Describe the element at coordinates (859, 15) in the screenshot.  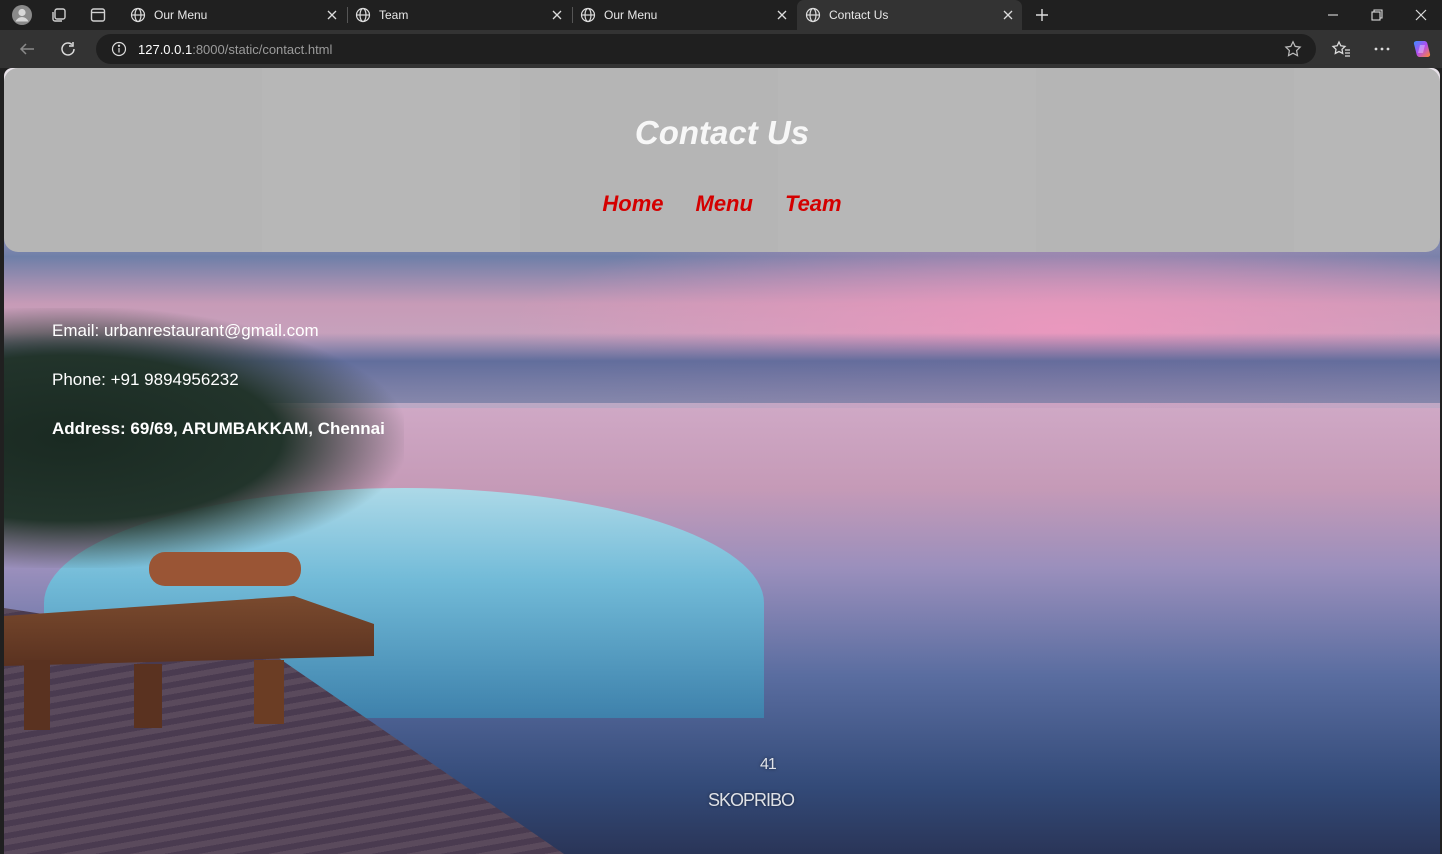
I see `tab-label: Contact Us` at that location.